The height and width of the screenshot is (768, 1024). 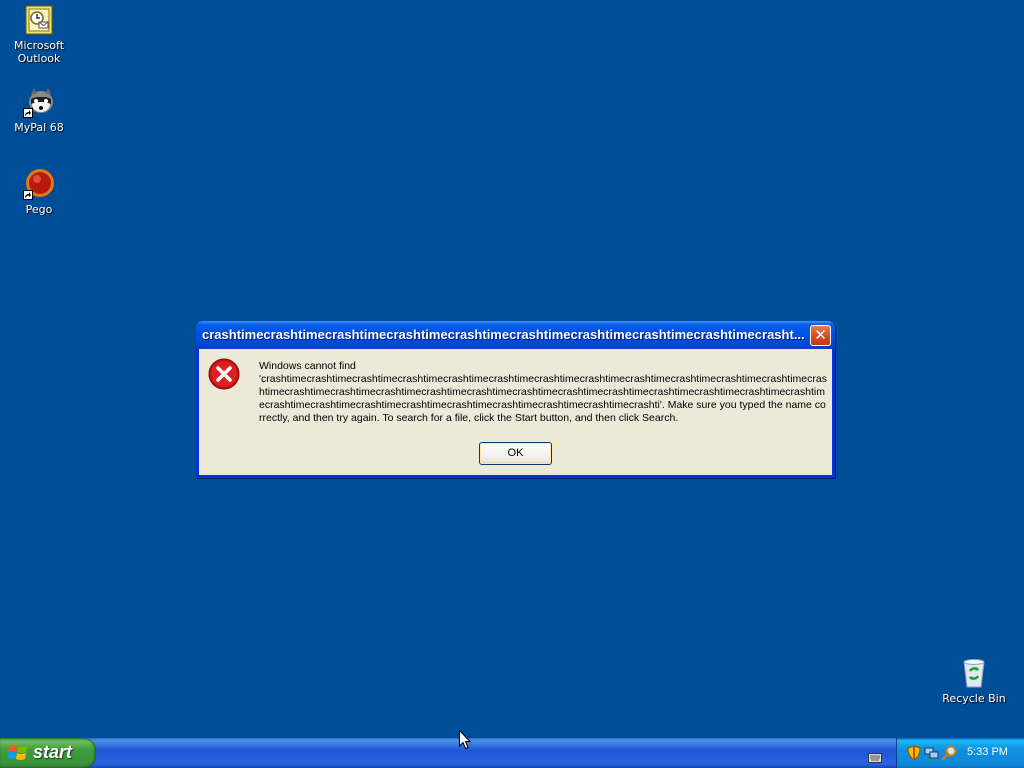 I want to click on taskbar: start 5:33 PM, so click(x=512, y=753).